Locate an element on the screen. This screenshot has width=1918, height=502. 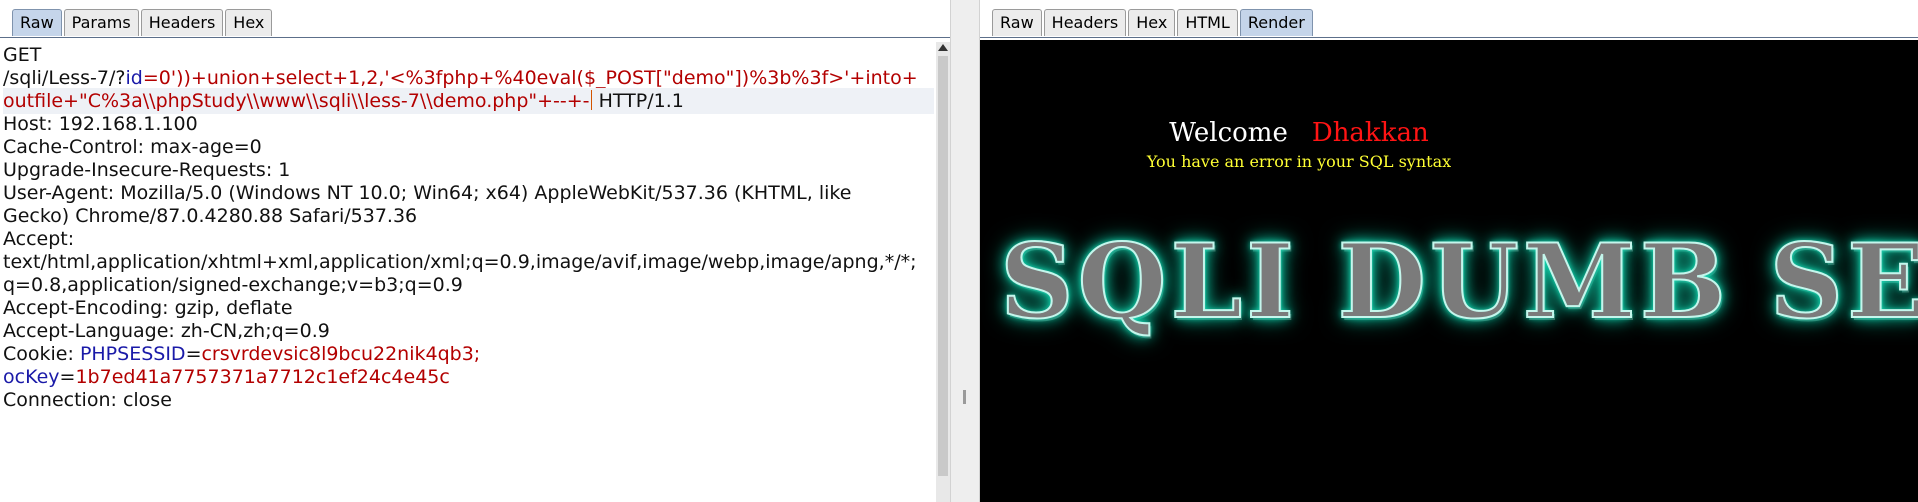
header-connection: Connection: close is located at coordinates (87, 400).